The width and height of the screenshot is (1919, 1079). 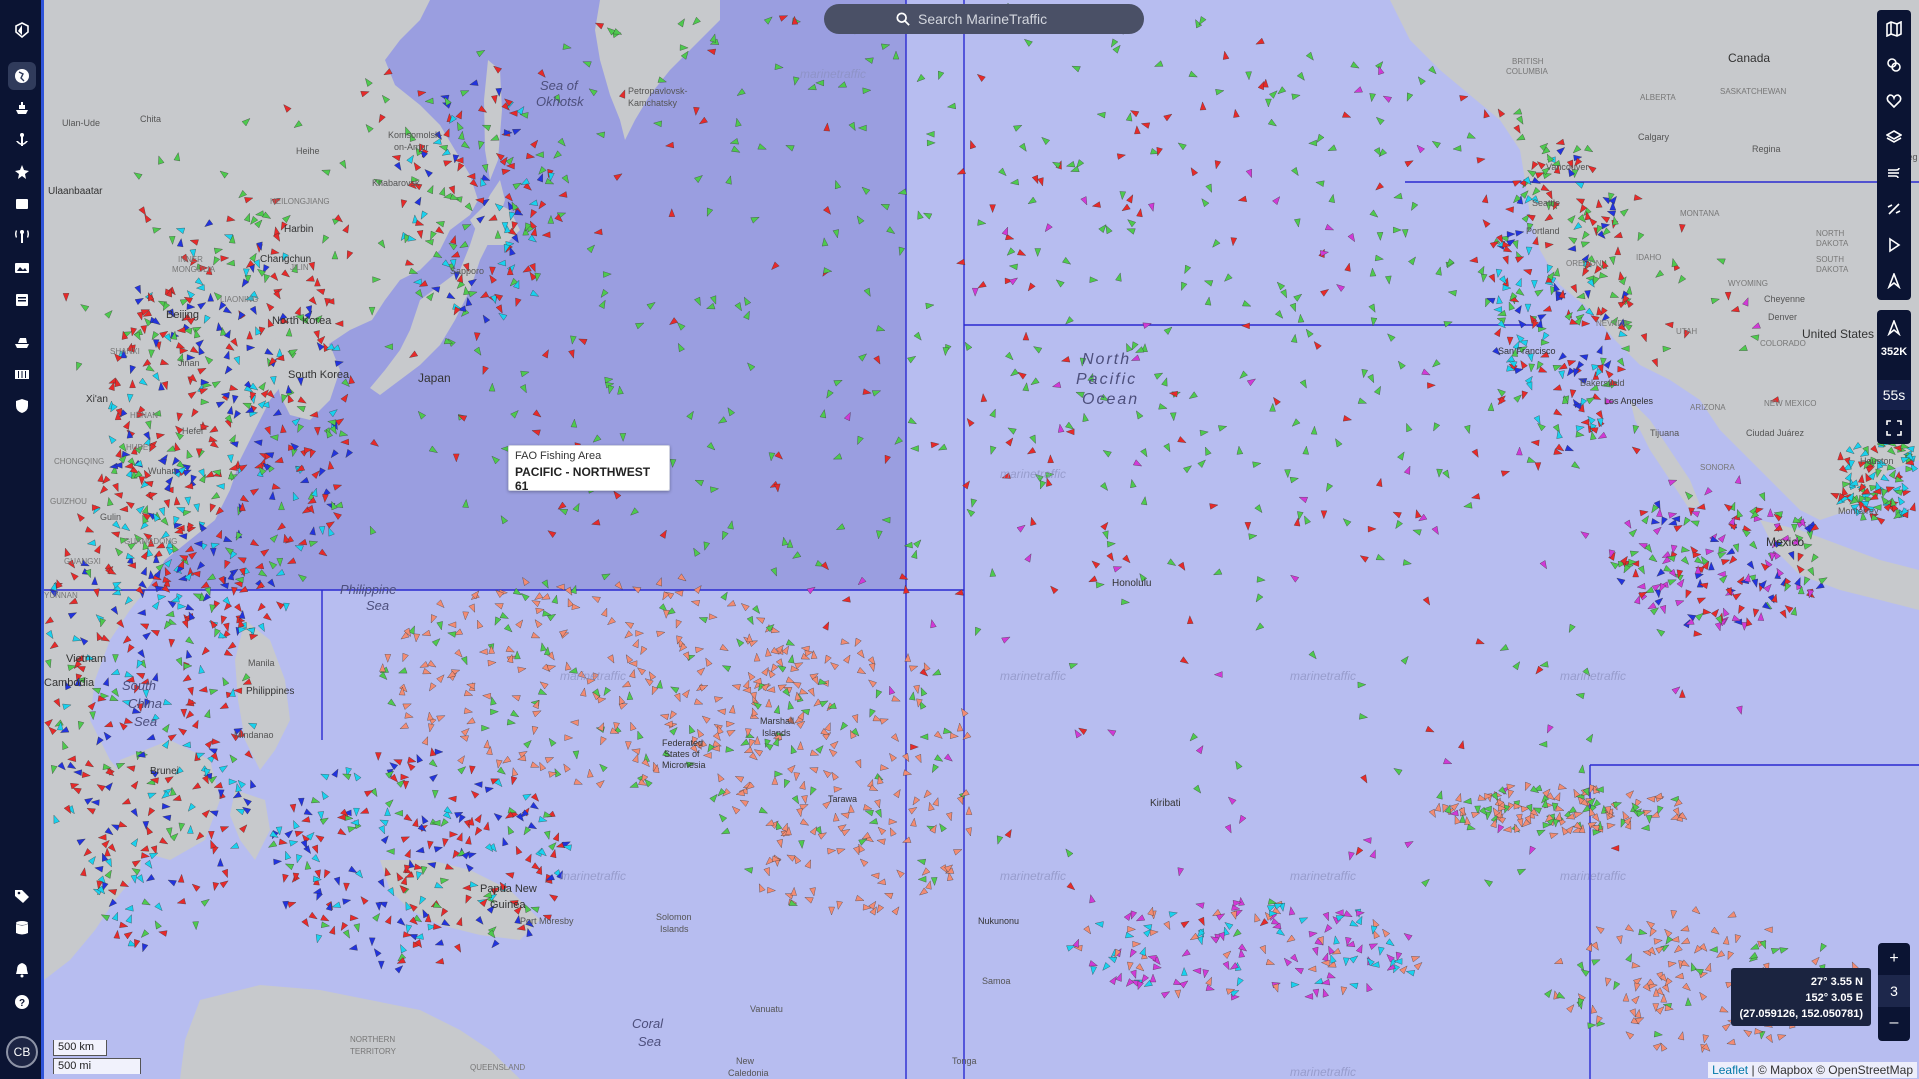 What do you see at coordinates (82, 561) in the screenshot?
I see `svg-text: GUANGXI` at bounding box center [82, 561].